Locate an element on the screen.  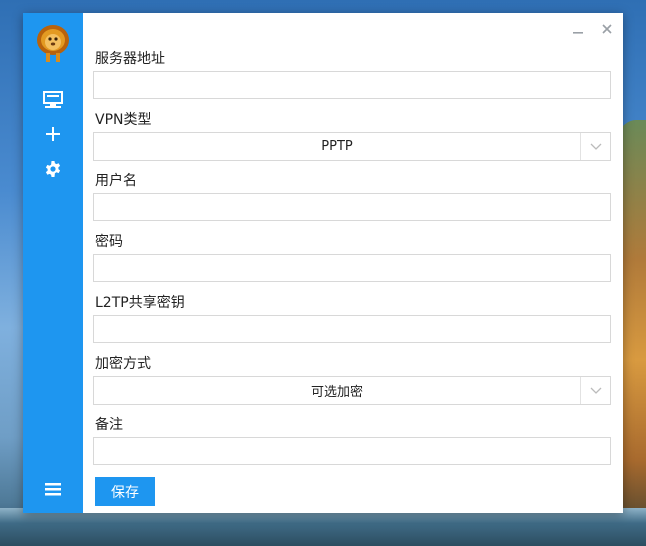
sea-background is located at coordinates (323, 527).